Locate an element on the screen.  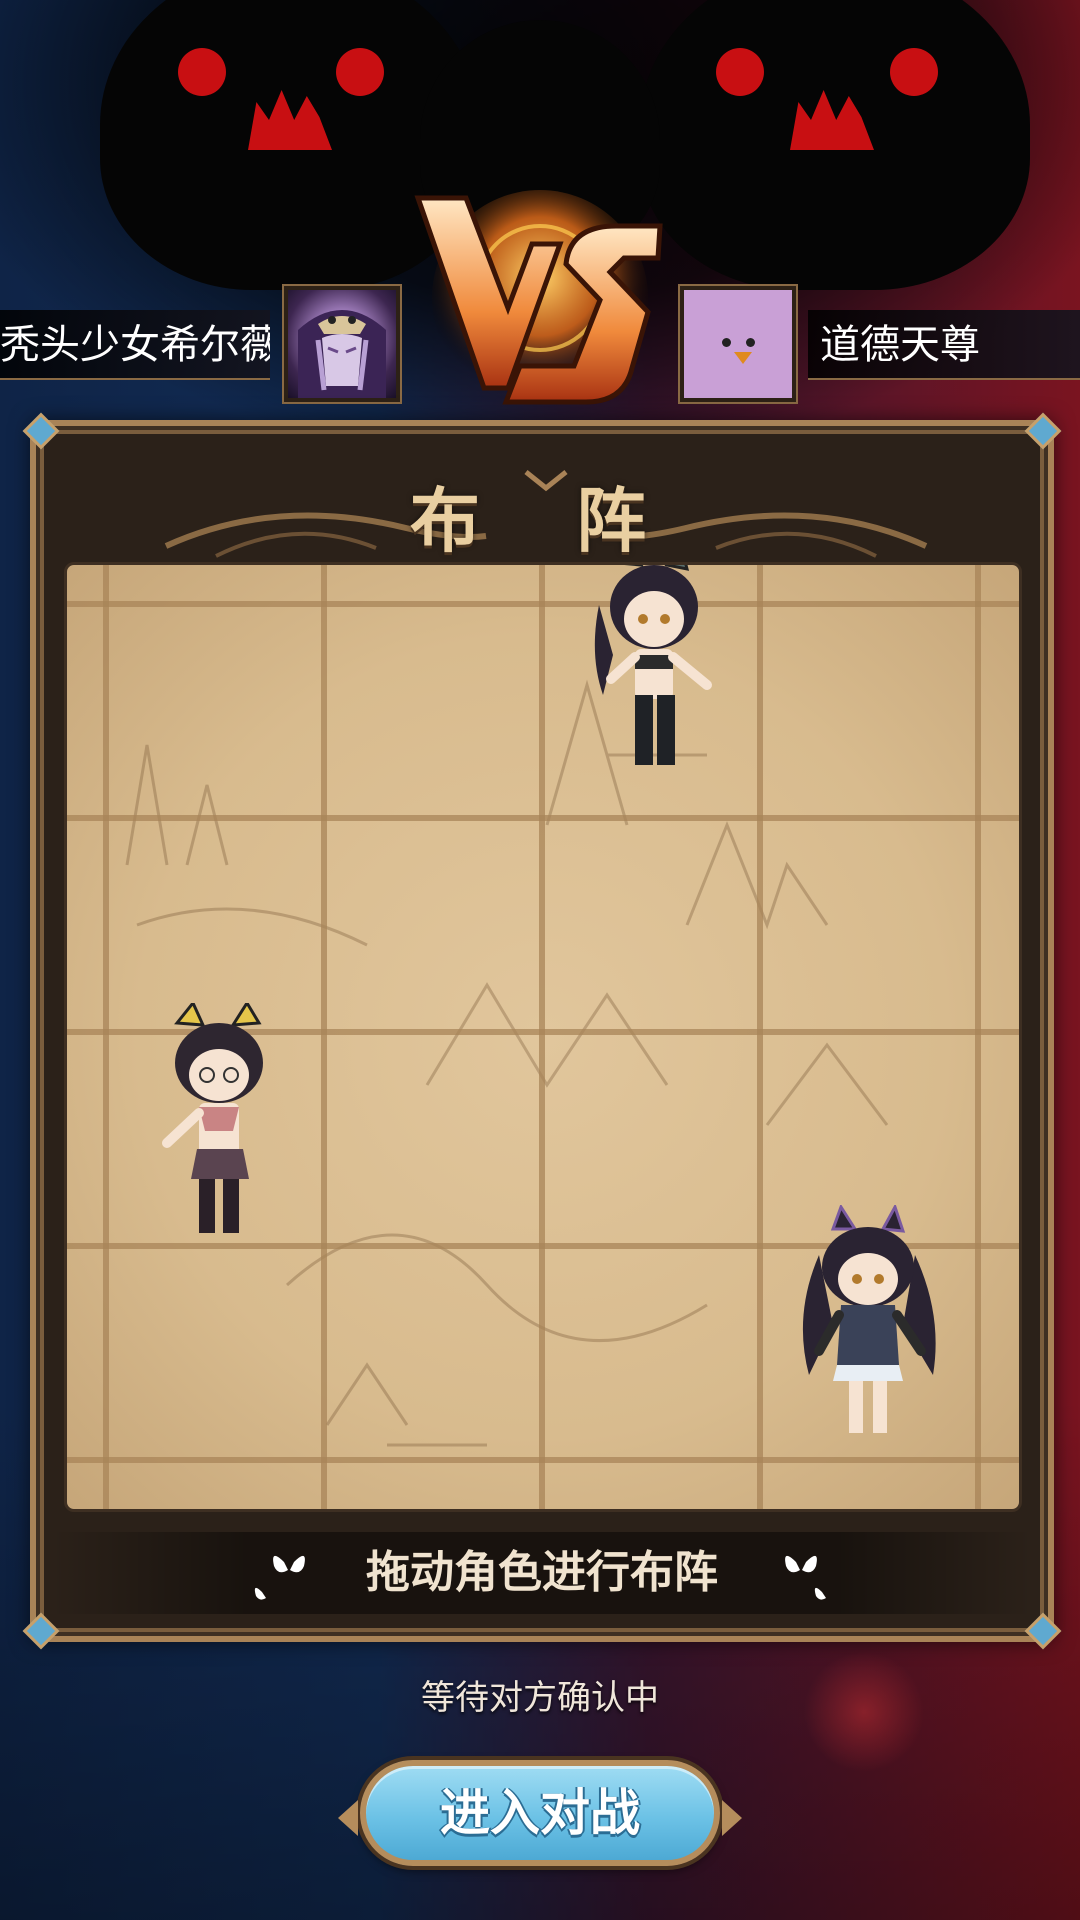
drag-hint-text: 拖动角色进行布阵 is located at coordinates (542, 1572).